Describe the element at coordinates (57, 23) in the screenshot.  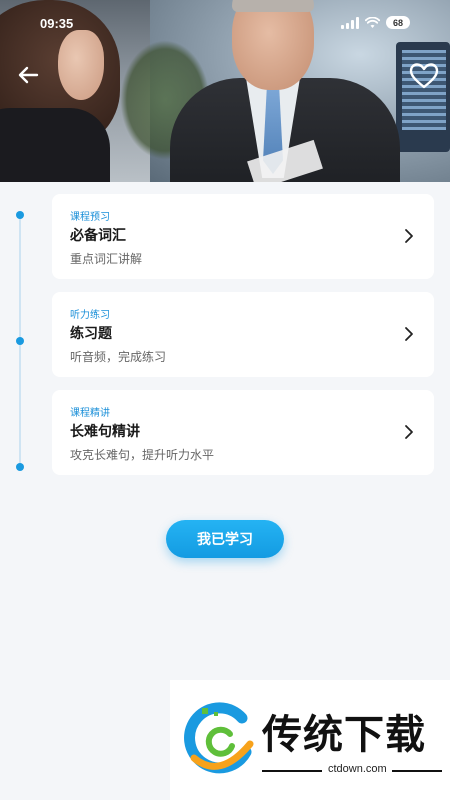
I see `status-time: 09:35` at that location.